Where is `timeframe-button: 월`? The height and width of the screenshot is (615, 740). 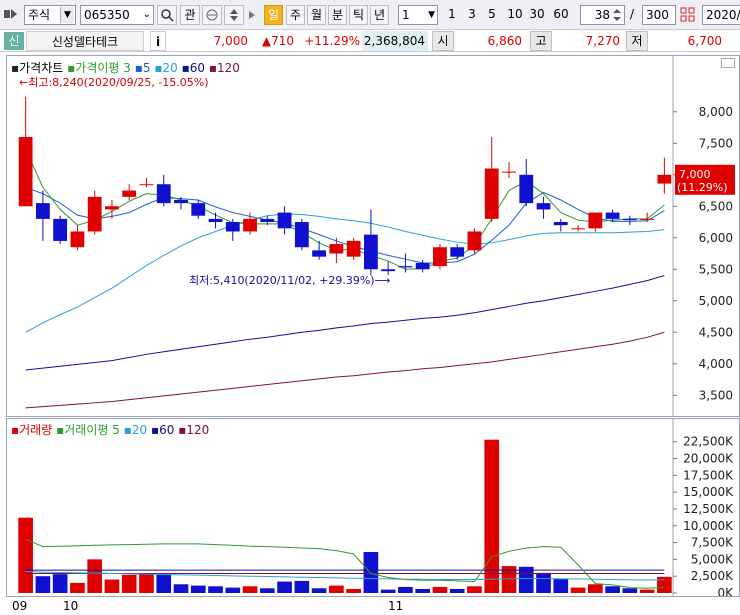 timeframe-button: 월 is located at coordinates (316, 15).